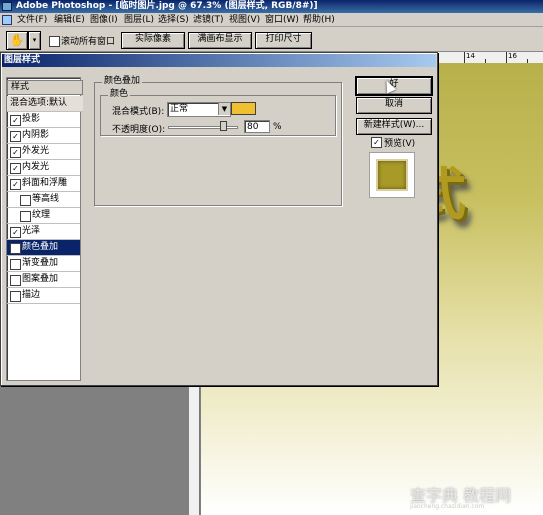 The height and width of the screenshot is (515, 543). I want to click on style-item-label: 颜色叠加, so click(40, 247).